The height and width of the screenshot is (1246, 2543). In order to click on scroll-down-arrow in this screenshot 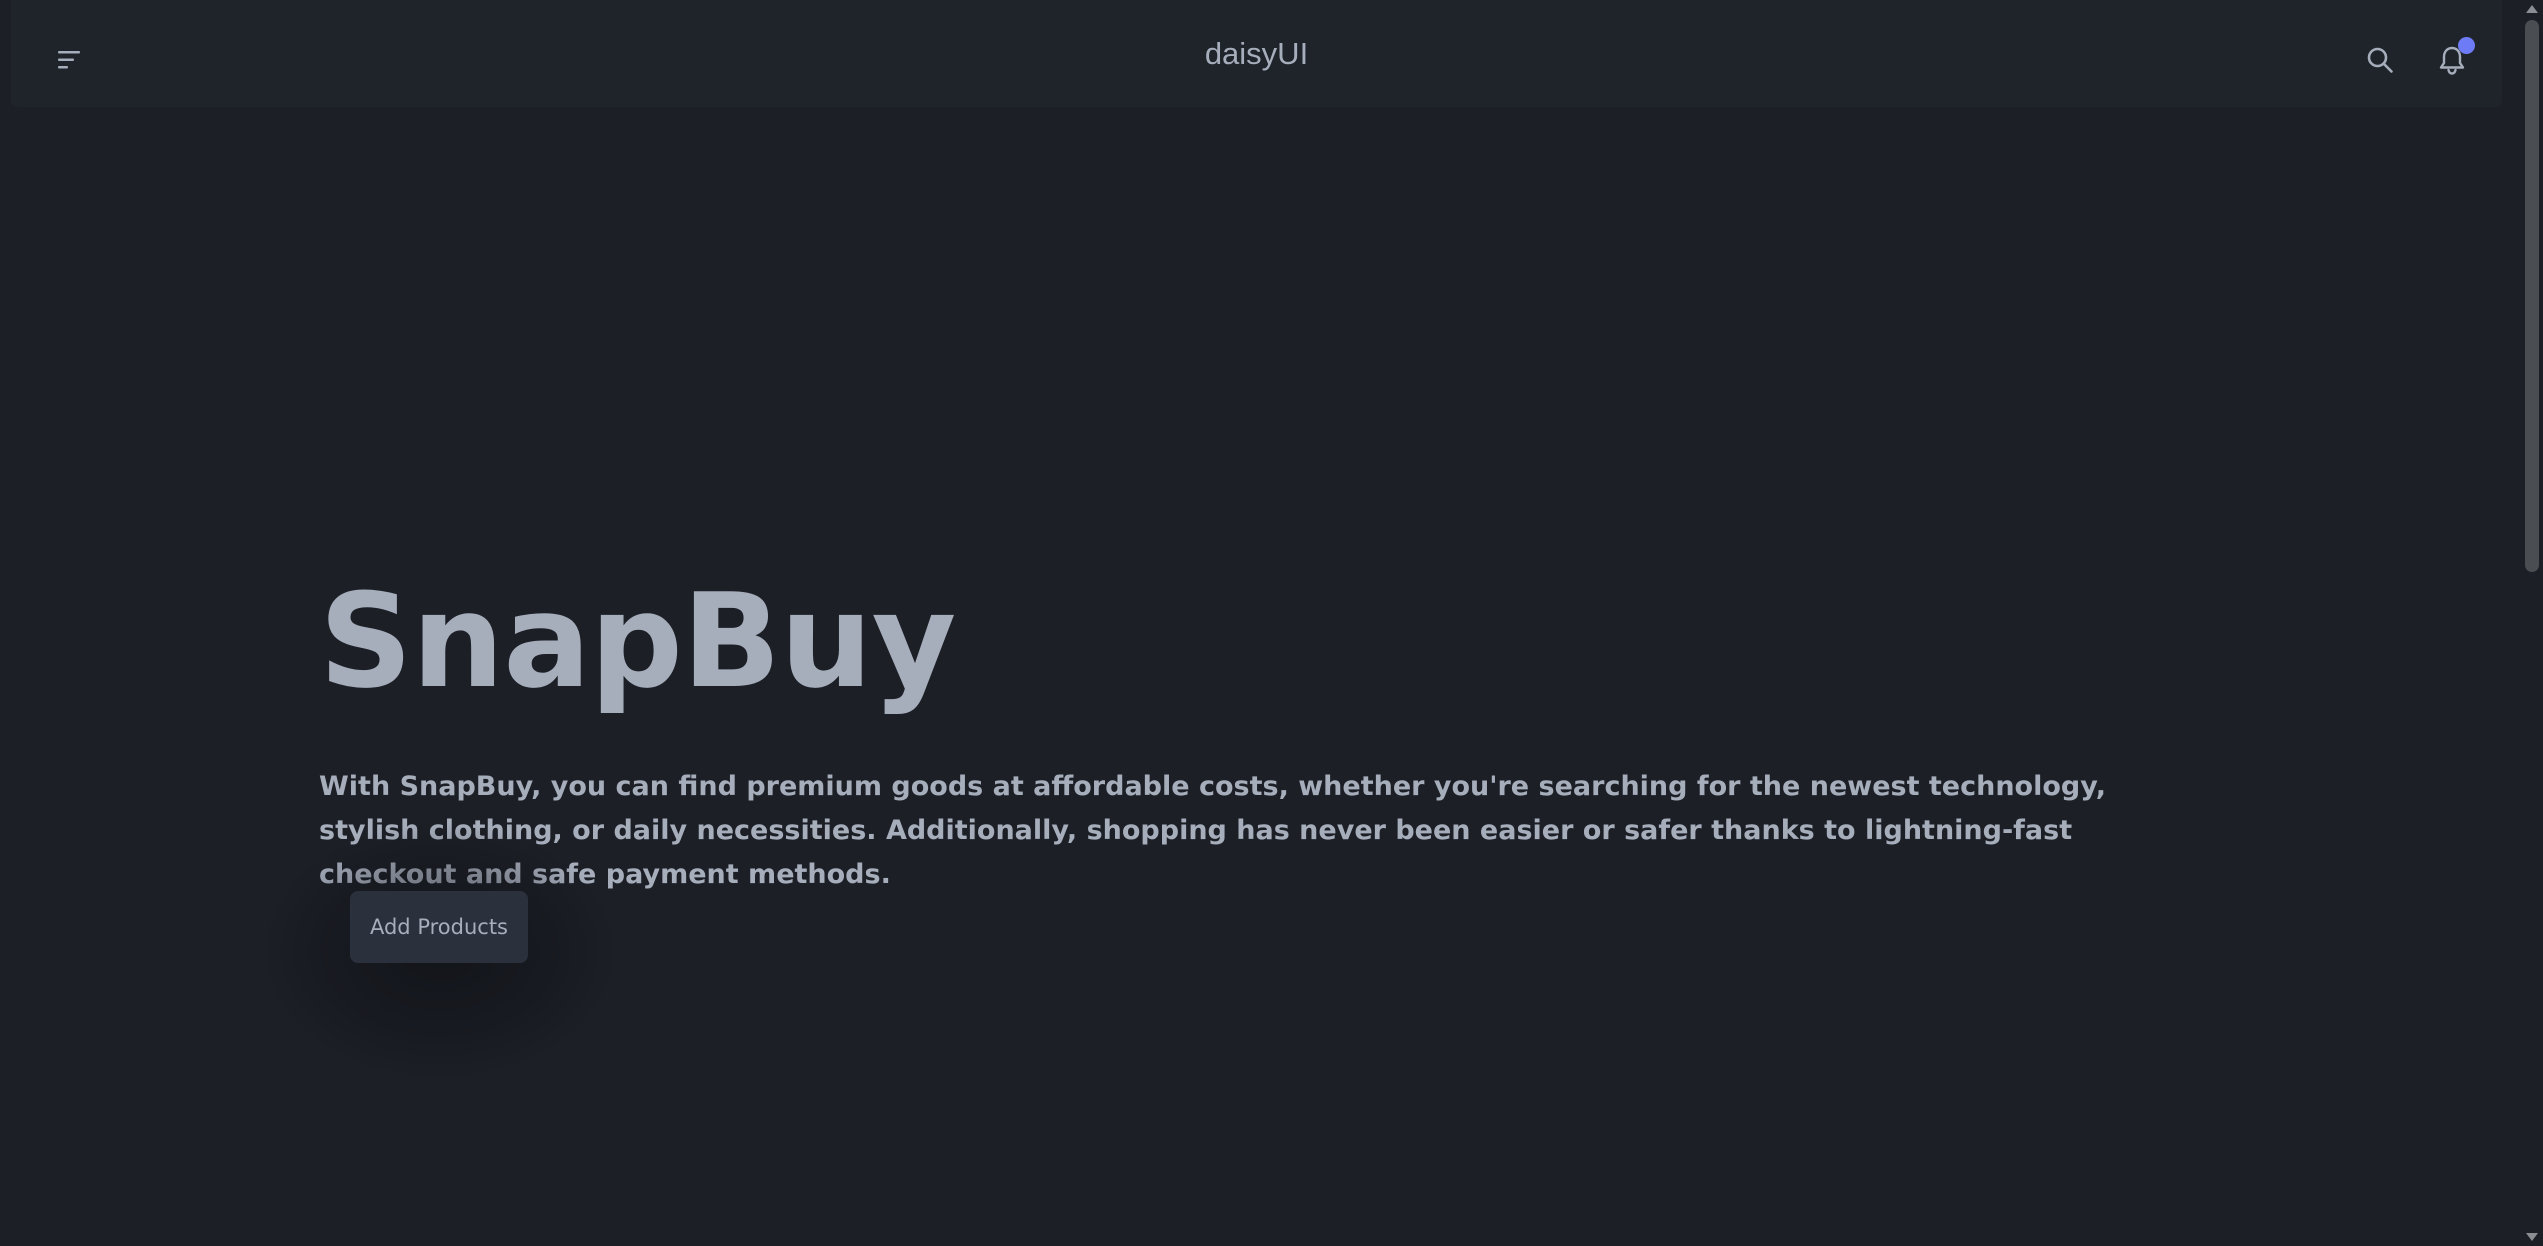, I will do `click(2532, 1237)`.